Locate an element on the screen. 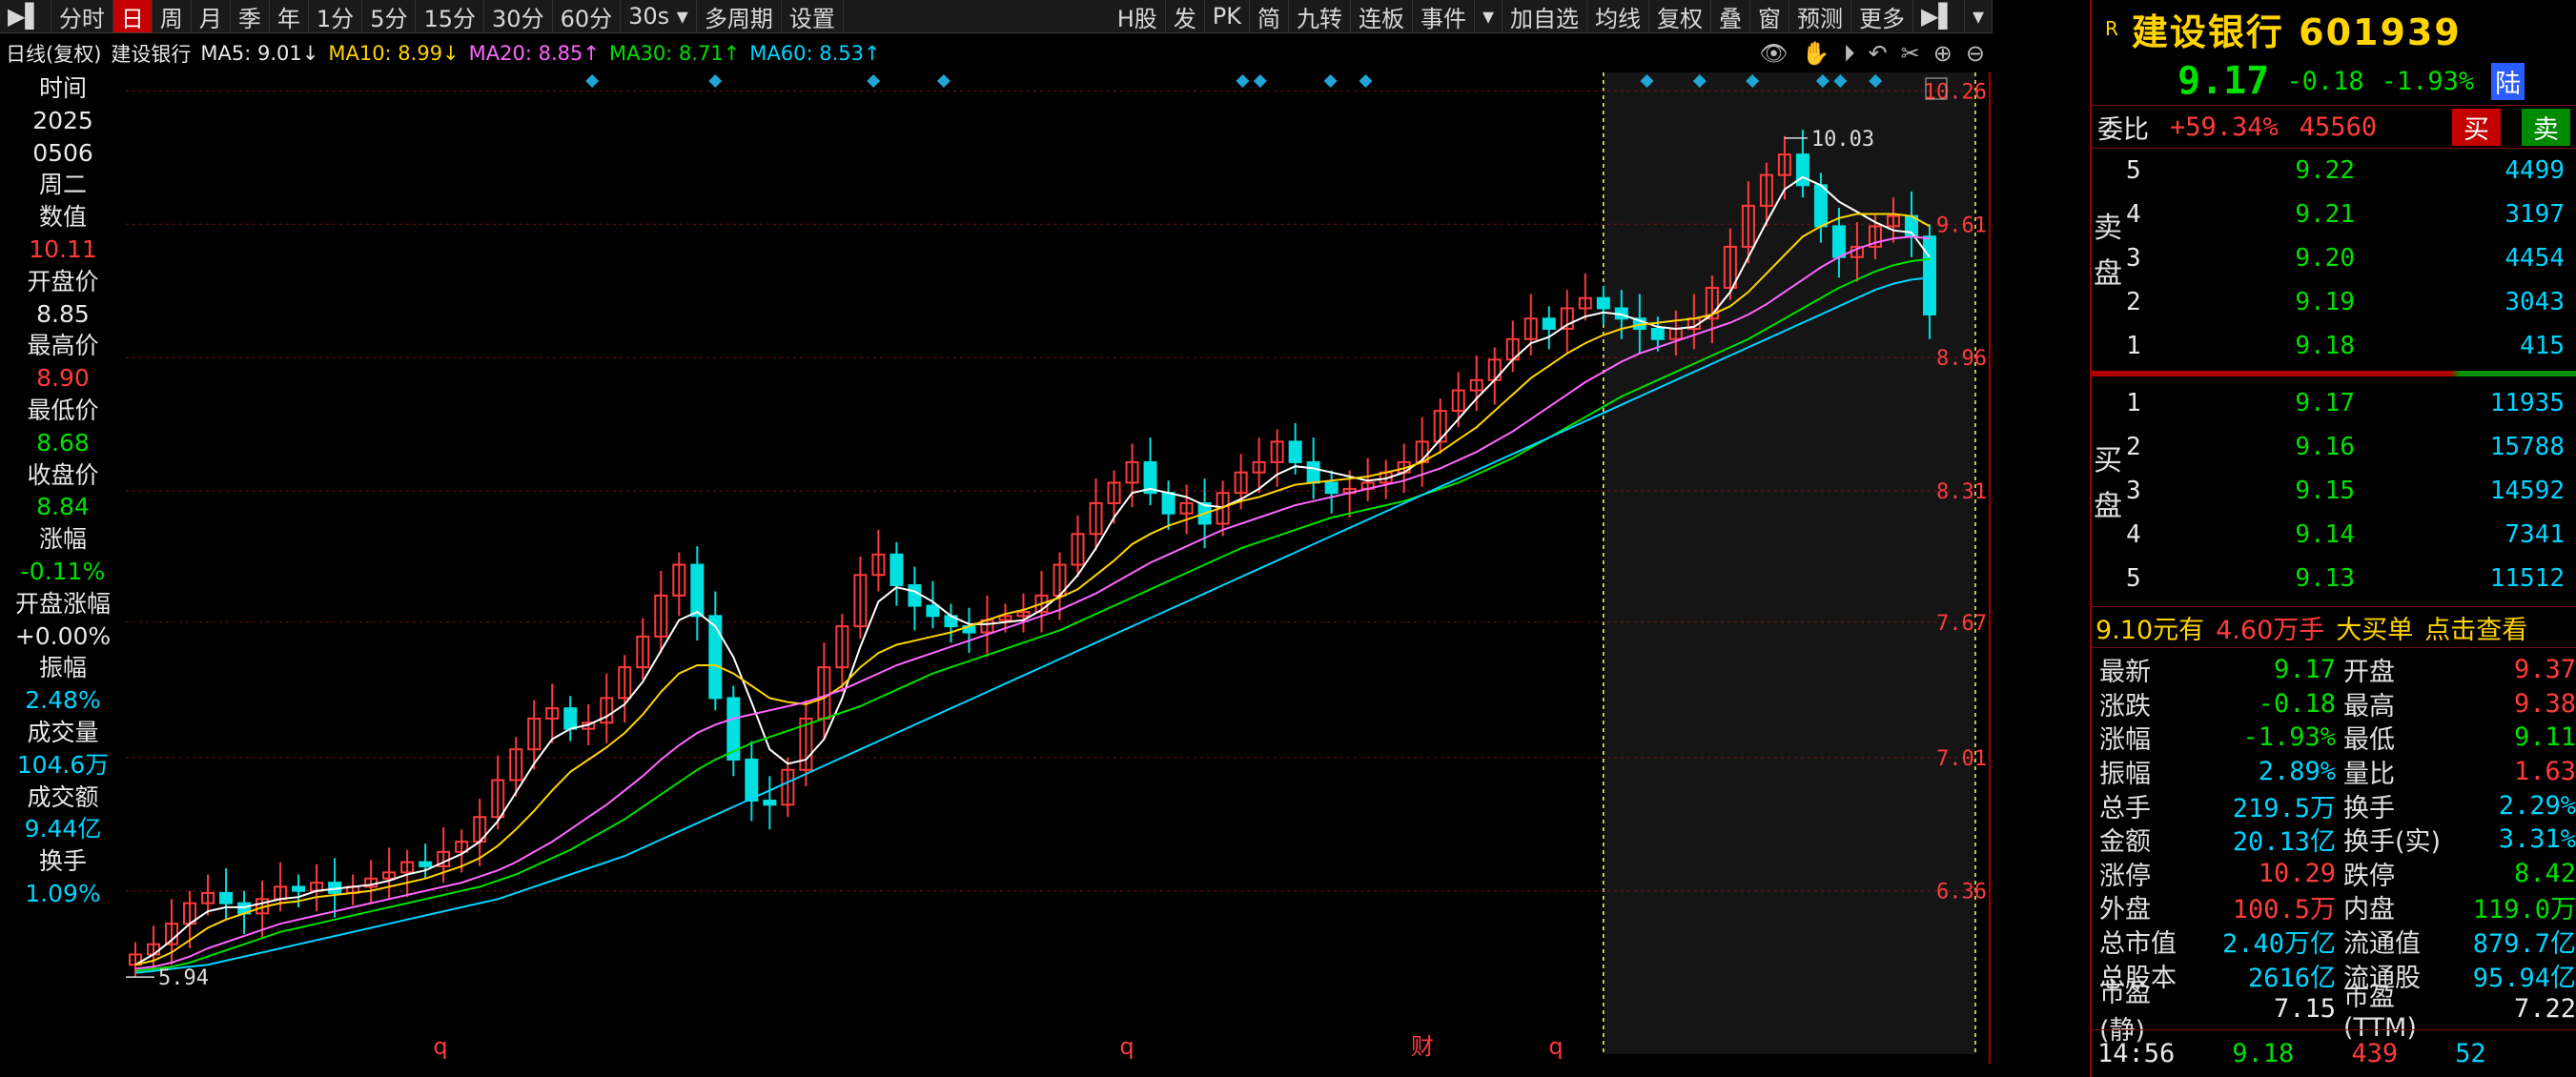 The height and width of the screenshot is (1077, 2576). collapse-icon: ▶▌ is located at coordinates (1939, 16).